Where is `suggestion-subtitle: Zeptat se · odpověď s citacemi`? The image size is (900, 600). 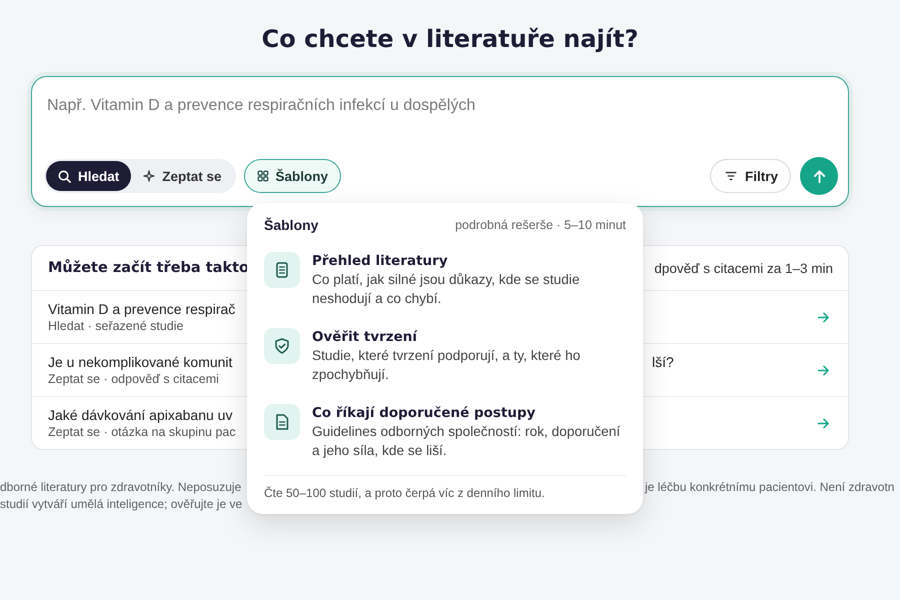 suggestion-subtitle: Zeptat se · odpověď s citacemi is located at coordinates (133, 378).